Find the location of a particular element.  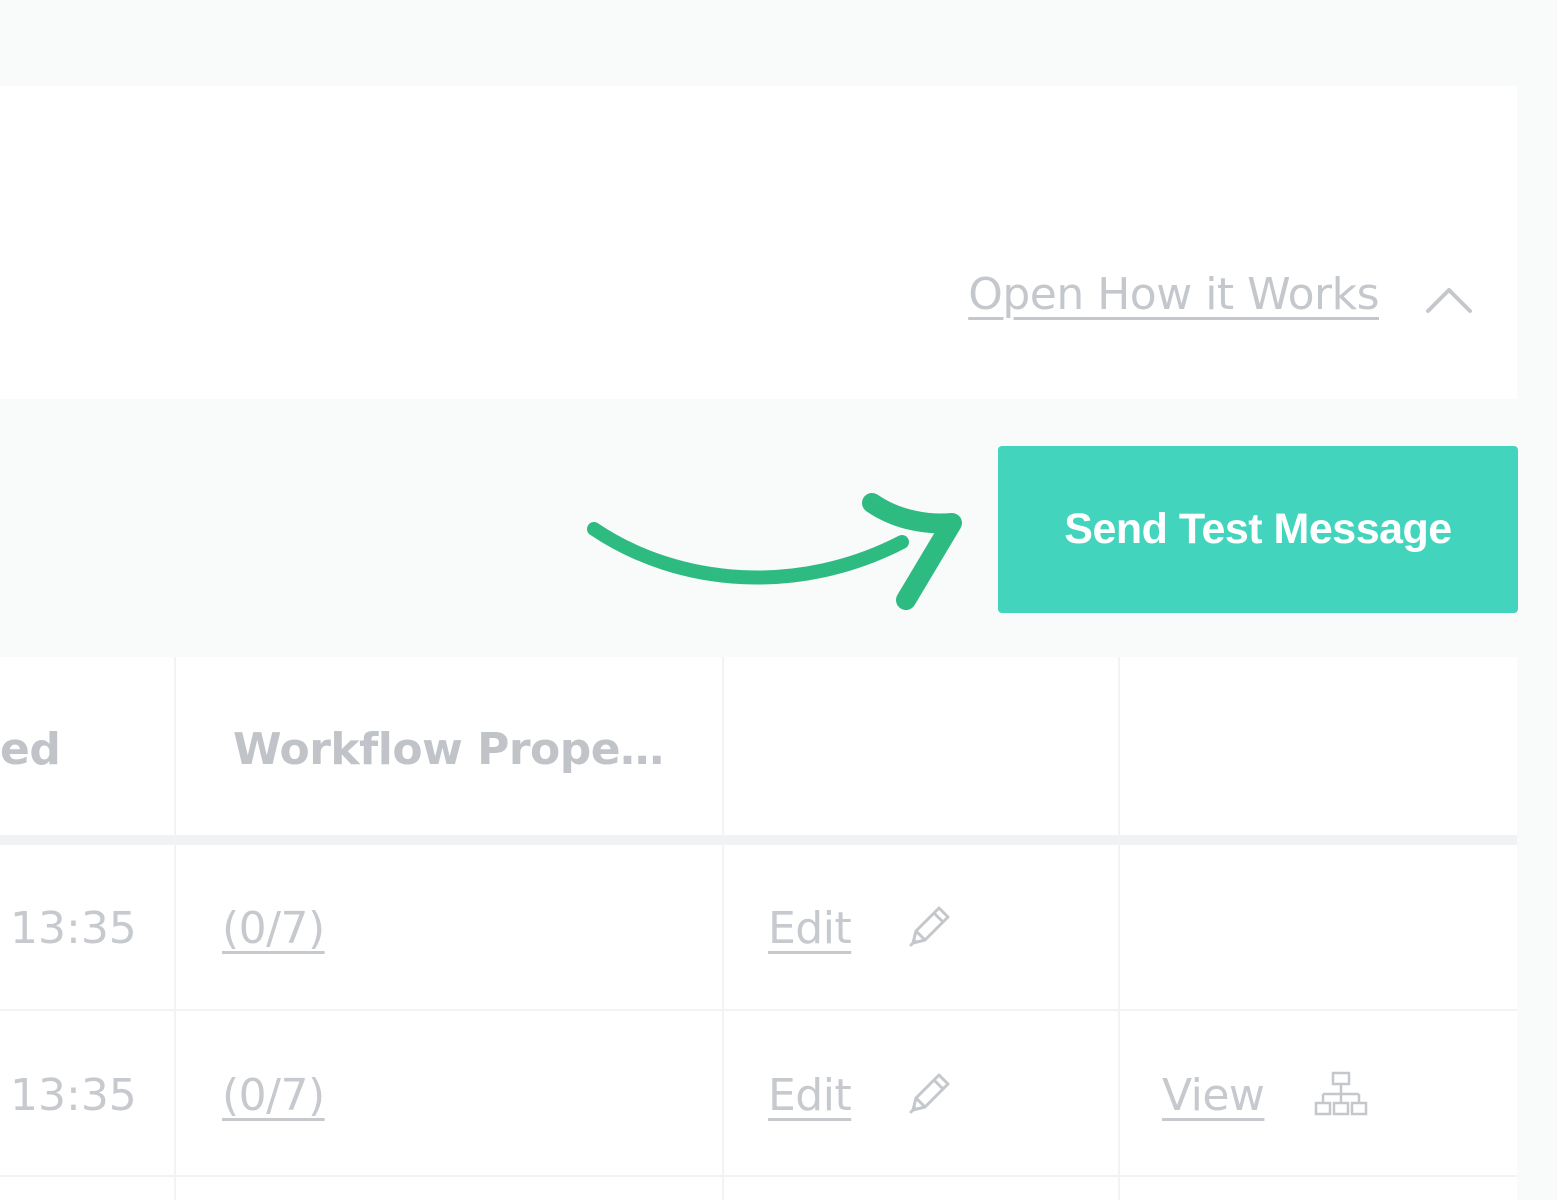

column-header-date: ed is located at coordinates (30, 749).